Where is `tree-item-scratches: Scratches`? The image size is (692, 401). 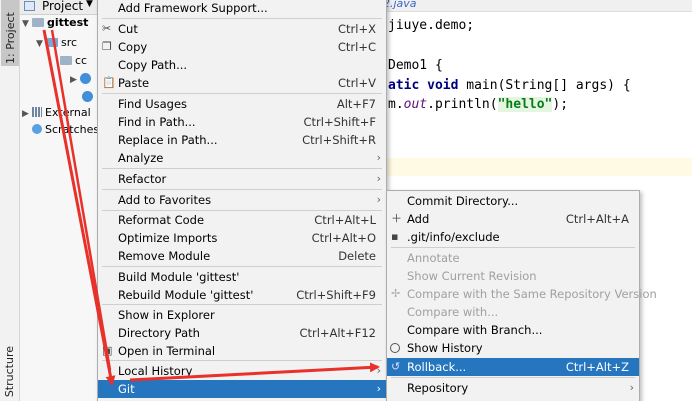
tree-item-scratches: Scratches is located at coordinates (65, 130).